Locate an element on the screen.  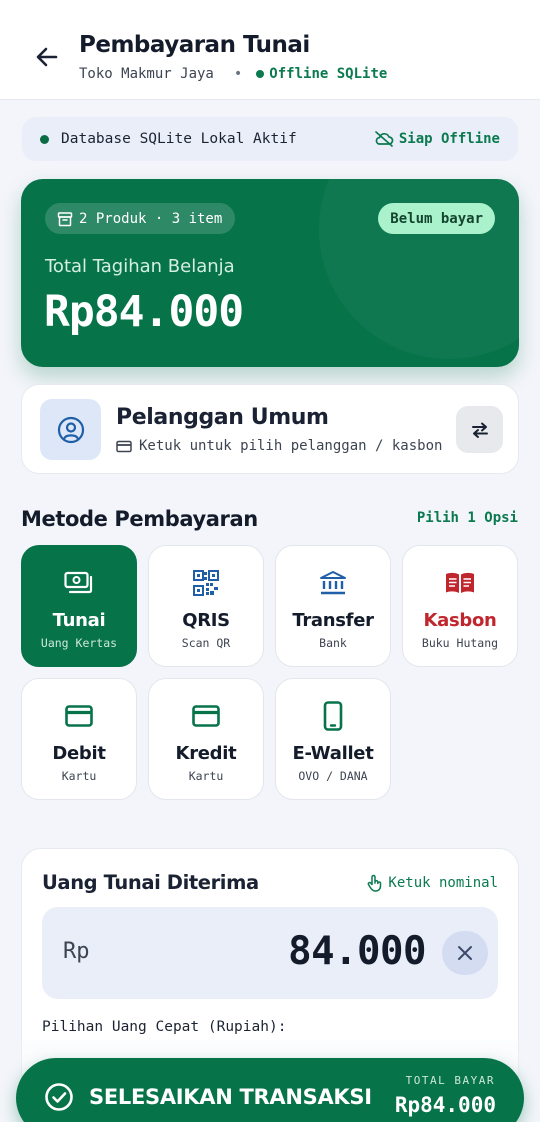
method-sub: OVO / DANA is located at coordinates (333, 776).